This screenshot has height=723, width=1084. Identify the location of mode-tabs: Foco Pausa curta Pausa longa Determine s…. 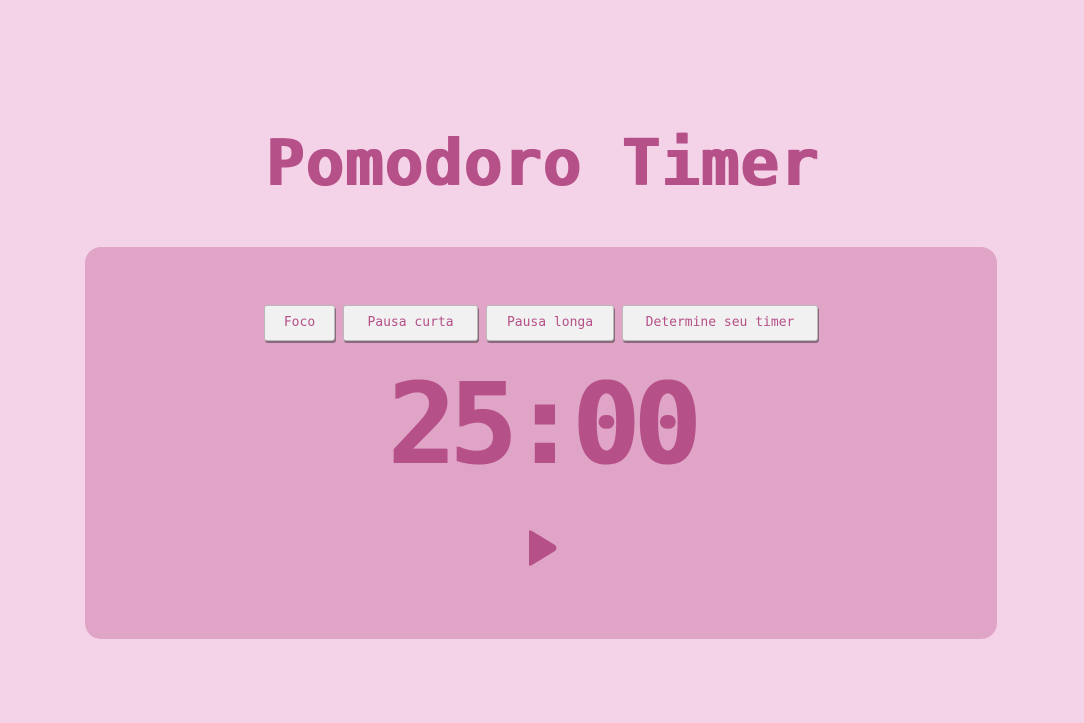
(541, 323).